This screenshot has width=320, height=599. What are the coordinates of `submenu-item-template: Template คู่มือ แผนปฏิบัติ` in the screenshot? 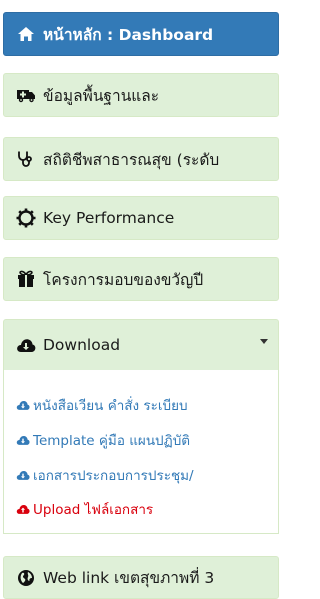 It's located at (103, 440).